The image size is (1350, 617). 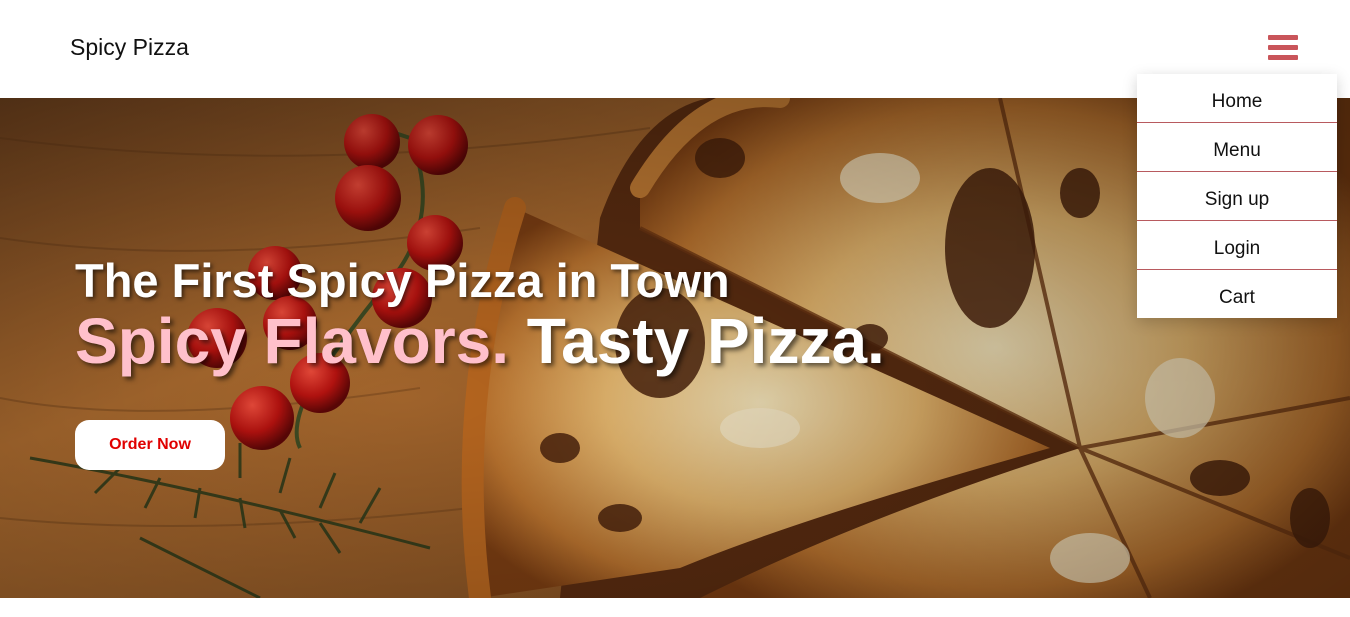 I want to click on nav-item-home: Home, so click(x=1237, y=98).